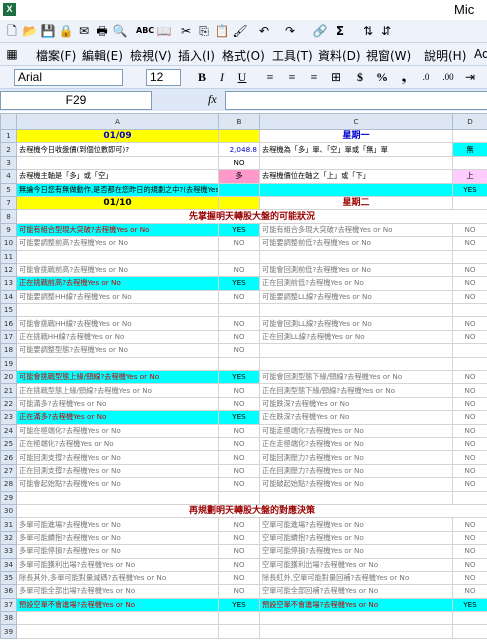 The image size is (487, 640). I want to click on cell-D4: 上, so click(469, 176).